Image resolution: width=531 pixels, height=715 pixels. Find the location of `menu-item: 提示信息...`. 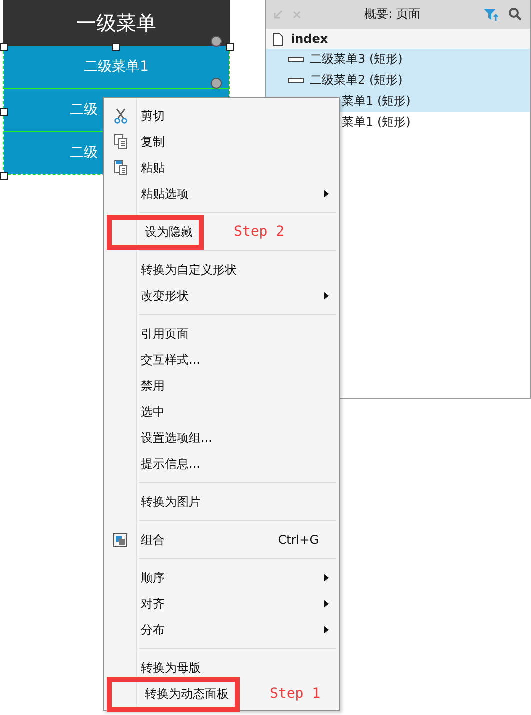

menu-item: 提示信息... is located at coordinates (170, 464).